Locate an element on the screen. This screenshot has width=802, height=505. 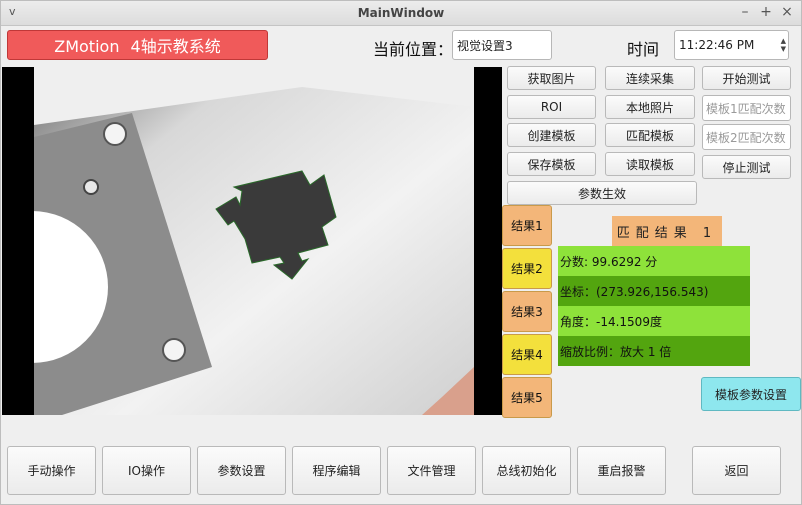
apply-params-button: 参数生效 is located at coordinates (602, 193).